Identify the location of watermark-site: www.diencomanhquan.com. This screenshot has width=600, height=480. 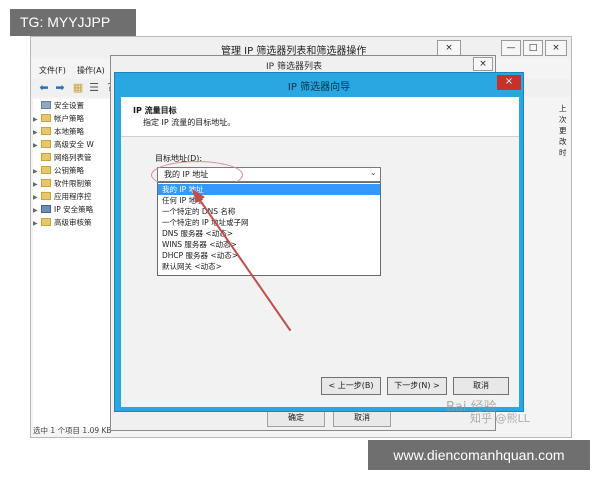
(479, 455).